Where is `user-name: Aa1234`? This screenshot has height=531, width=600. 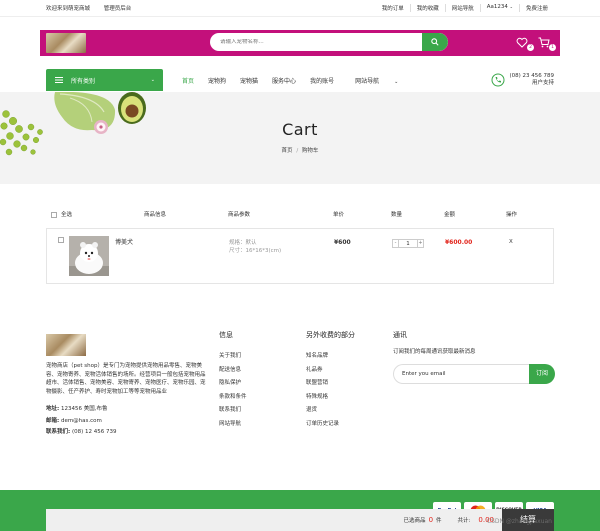 user-name: Aa1234 is located at coordinates (497, 7).